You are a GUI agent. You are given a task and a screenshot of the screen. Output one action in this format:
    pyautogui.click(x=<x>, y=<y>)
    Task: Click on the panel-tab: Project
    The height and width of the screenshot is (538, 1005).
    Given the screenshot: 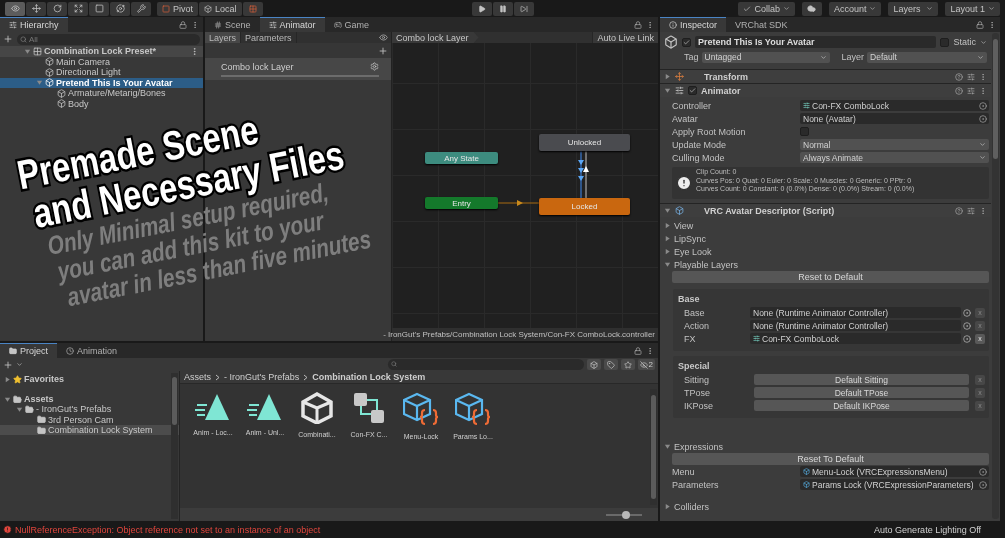 What is the action you would take?
    pyautogui.click(x=28, y=350)
    